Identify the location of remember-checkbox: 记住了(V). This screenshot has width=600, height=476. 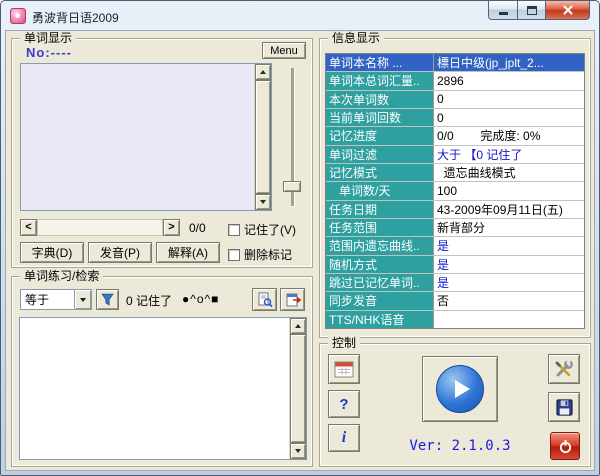
(262, 229).